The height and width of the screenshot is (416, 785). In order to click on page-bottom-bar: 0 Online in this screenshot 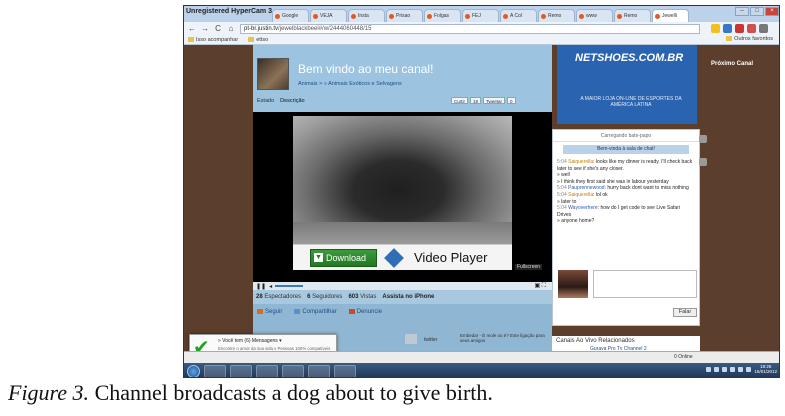, I will do `click(481, 357)`.